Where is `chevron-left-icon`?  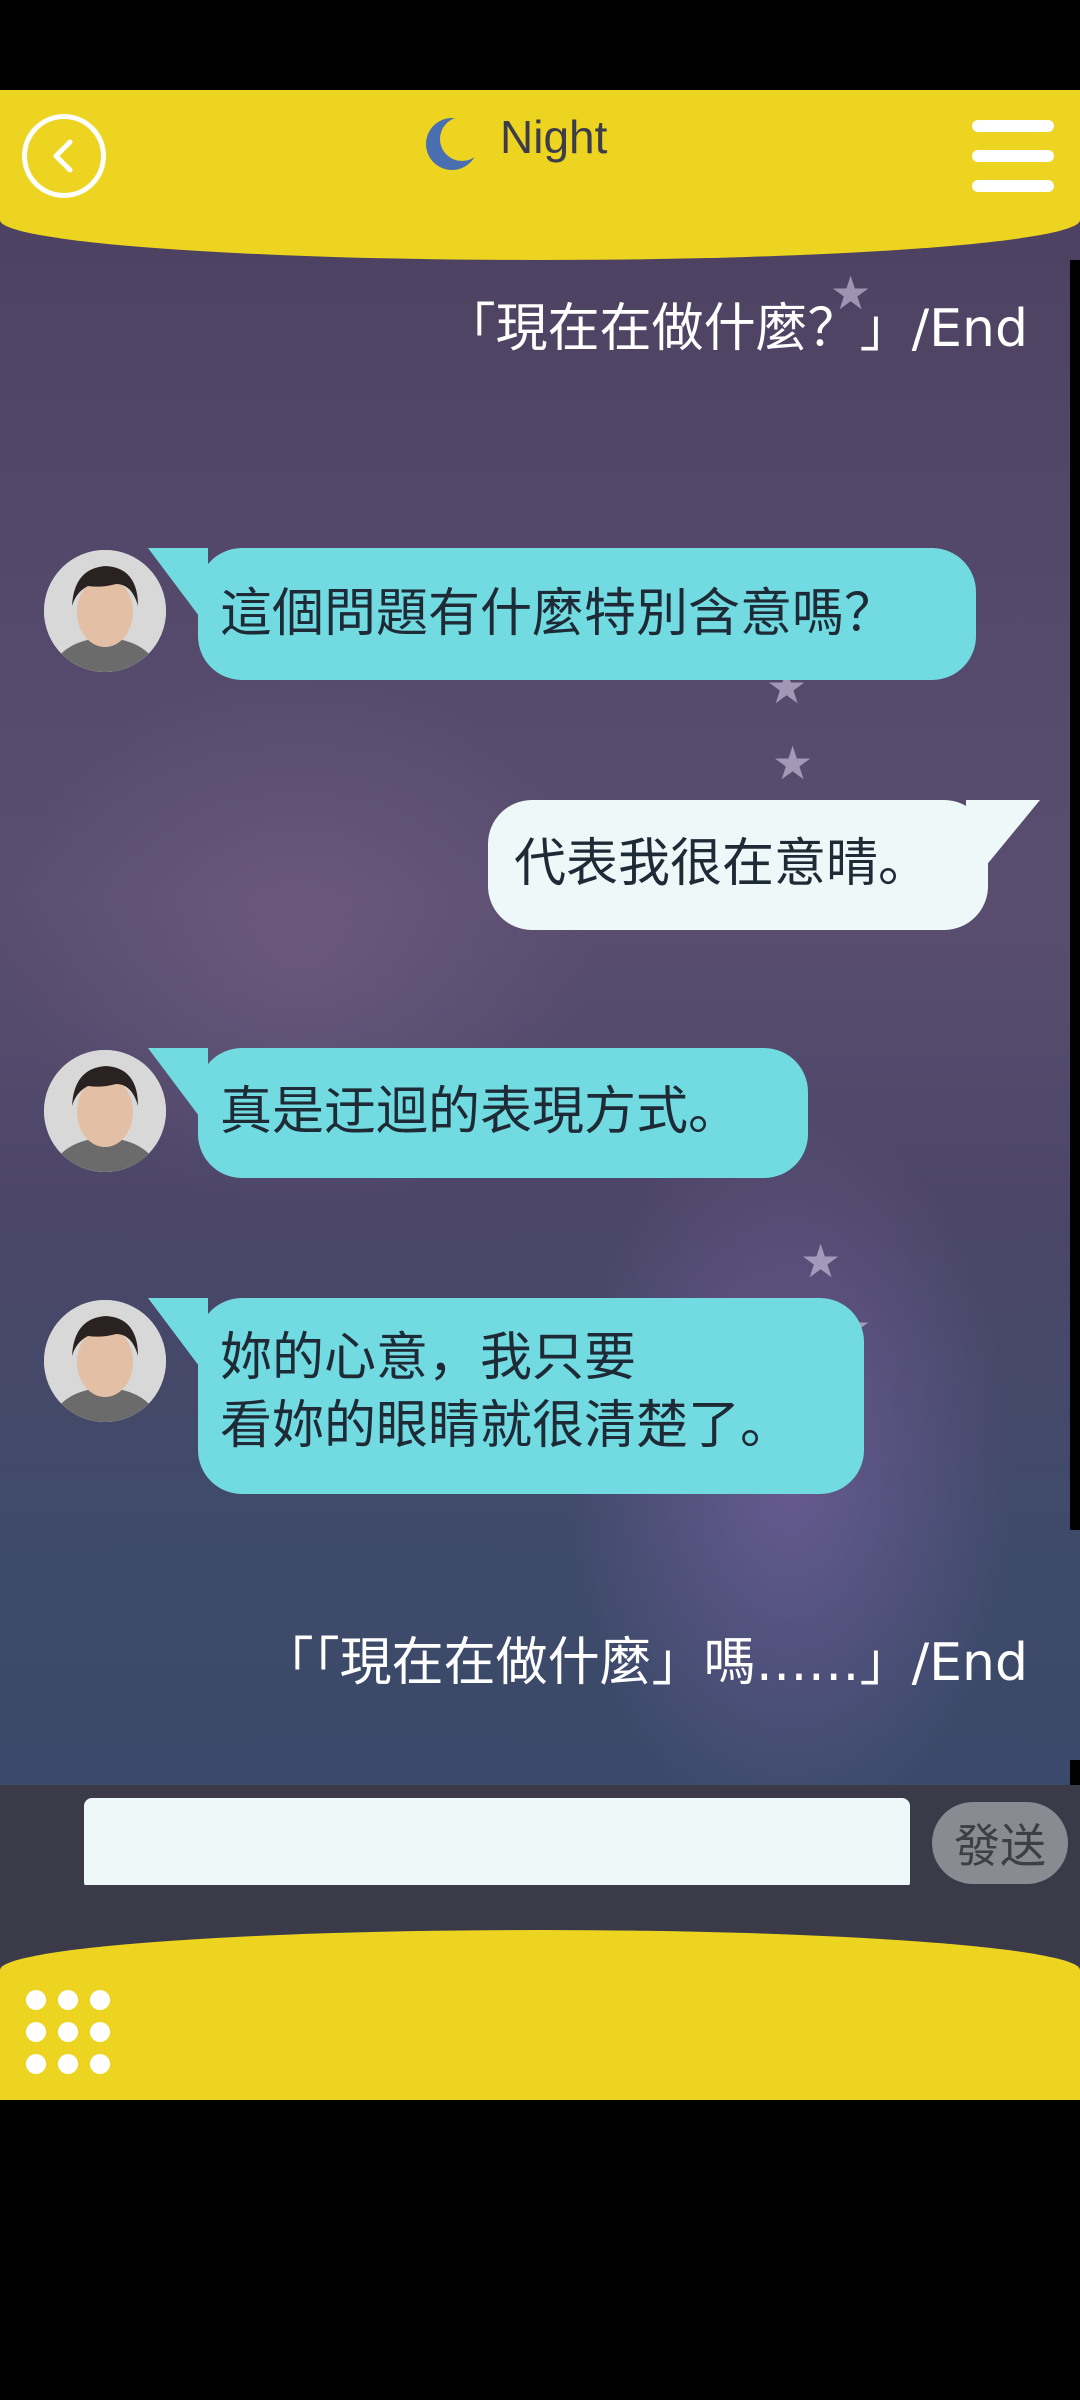 chevron-left-icon is located at coordinates (63, 156).